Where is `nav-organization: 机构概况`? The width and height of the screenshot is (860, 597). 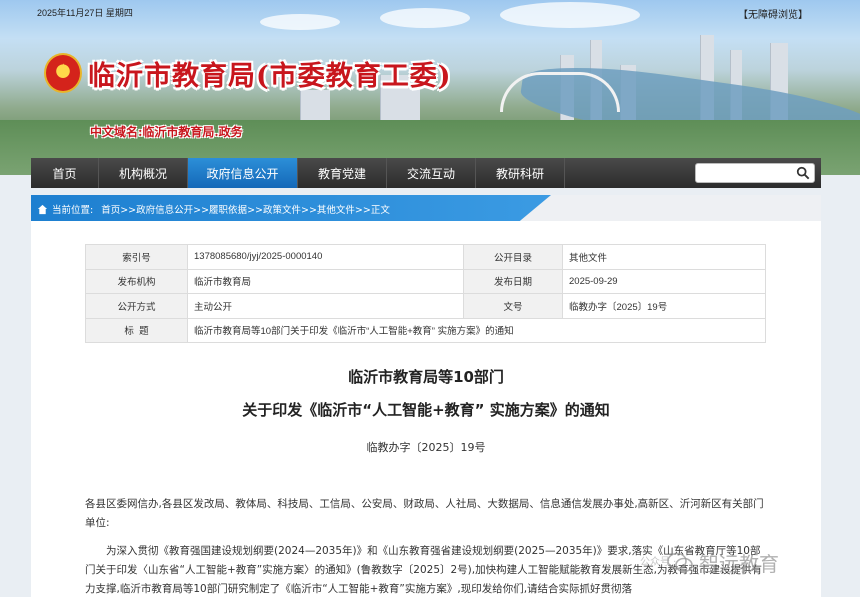 nav-organization: 机构概况 is located at coordinates (143, 173).